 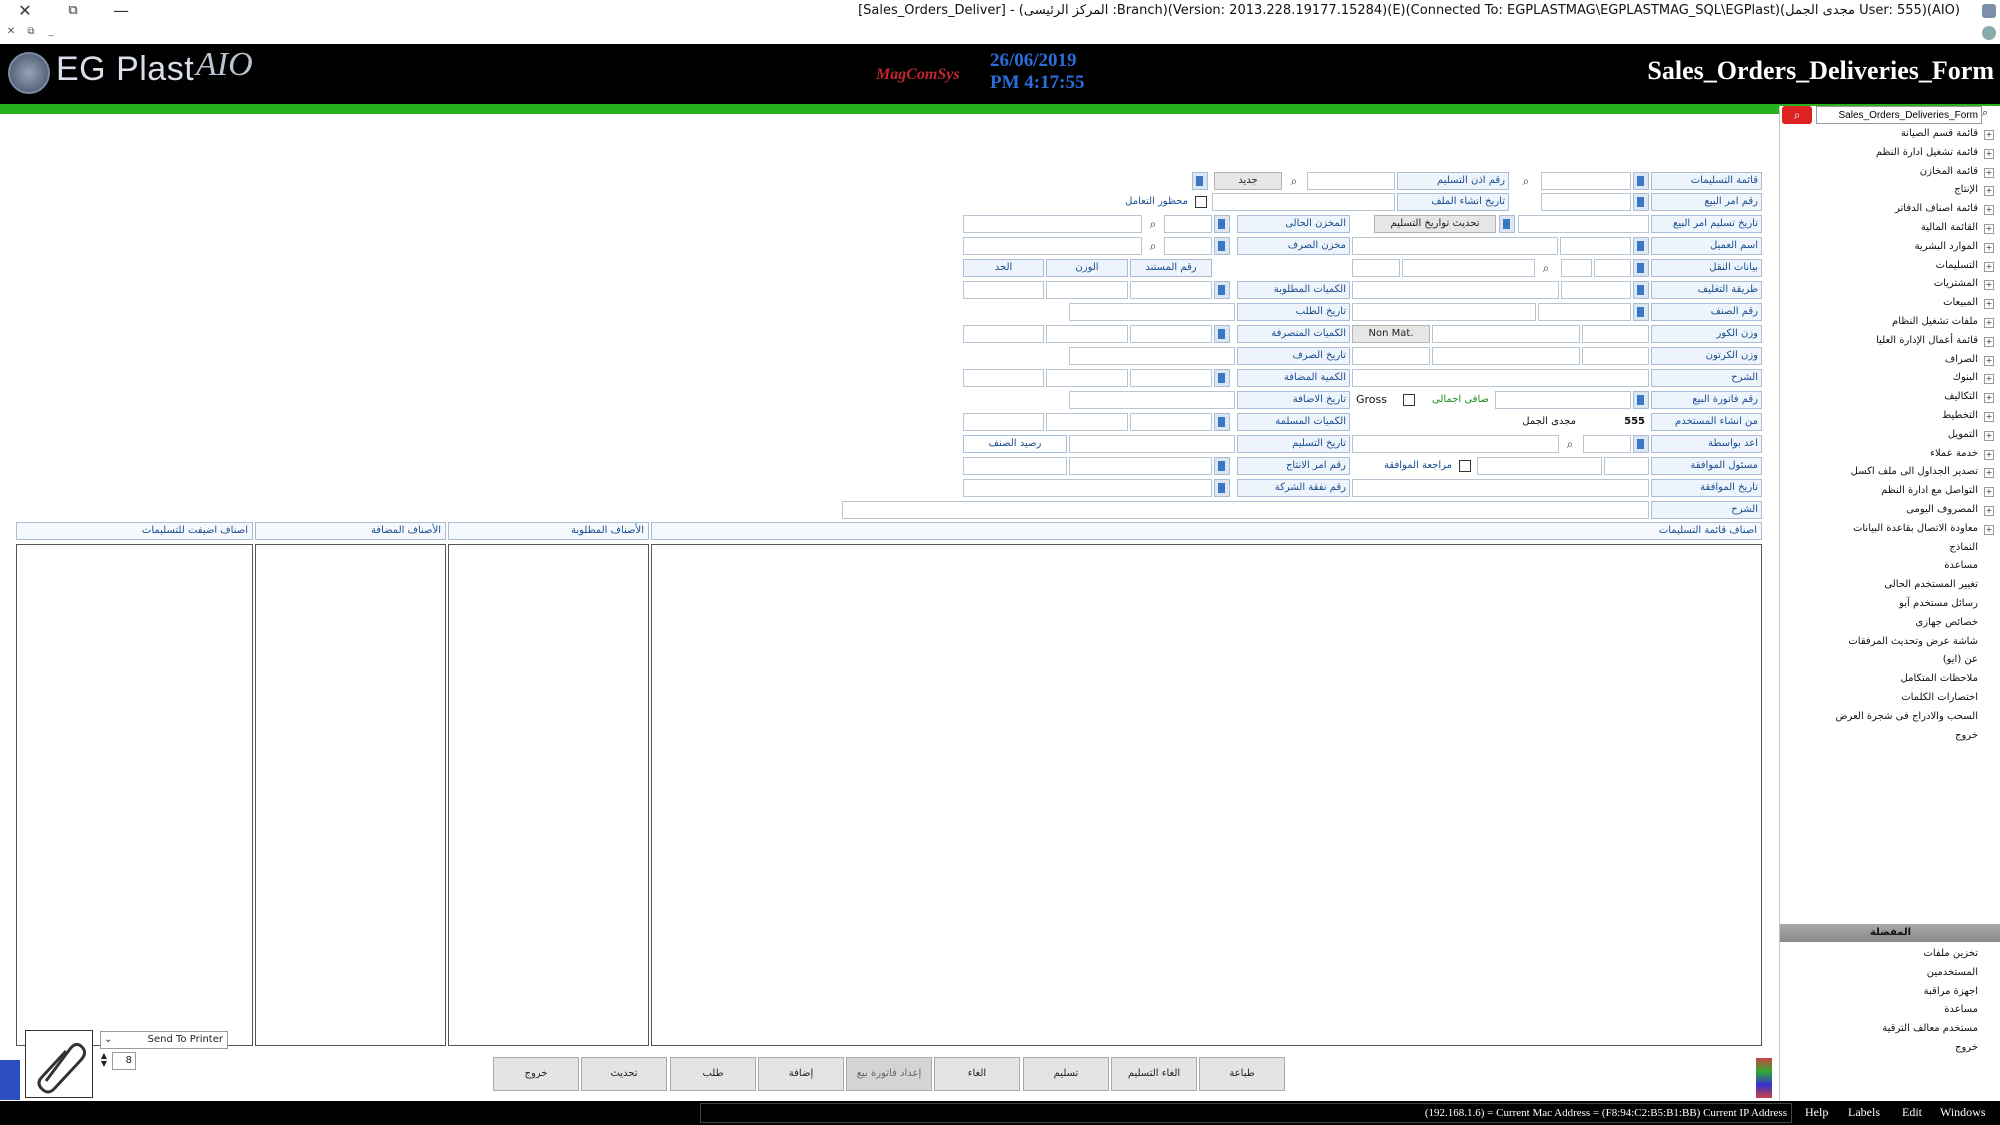 I want to click on deliveries-list-field, so click(x=1586, y=181).